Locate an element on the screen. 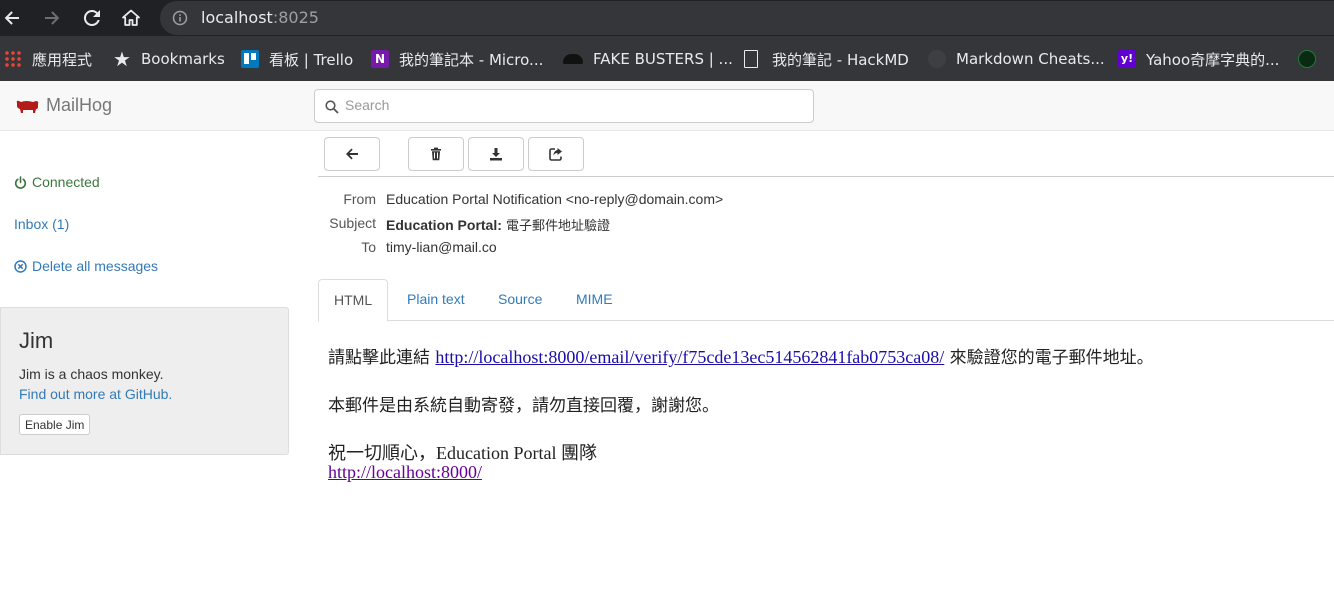 The height and width of the screenshot is (598, 1334). body-text: 來驗證您的電子郵件地址。 is located at coordinates (1049, 358).